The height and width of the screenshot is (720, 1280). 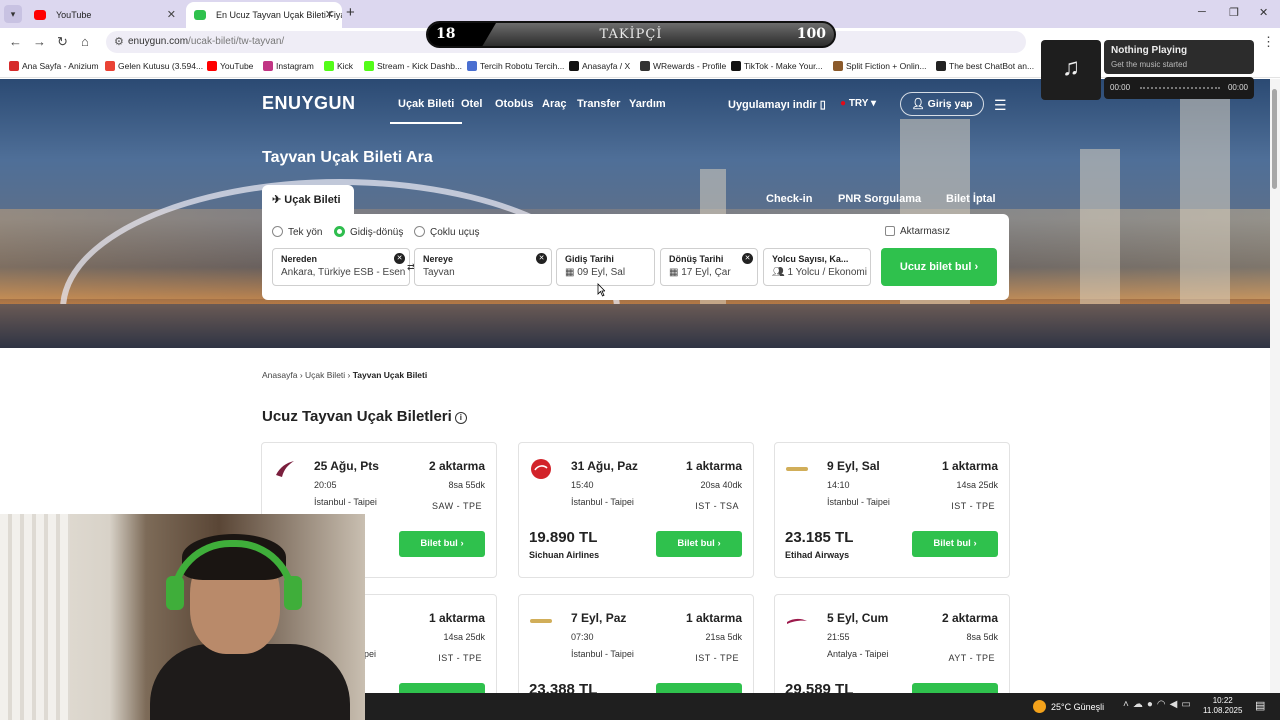 What do you see at coordinates (777, 104) in the screenshot?
I see `app-download-link: Uygulamayı indir ▯` at bounding box center [777, 104].